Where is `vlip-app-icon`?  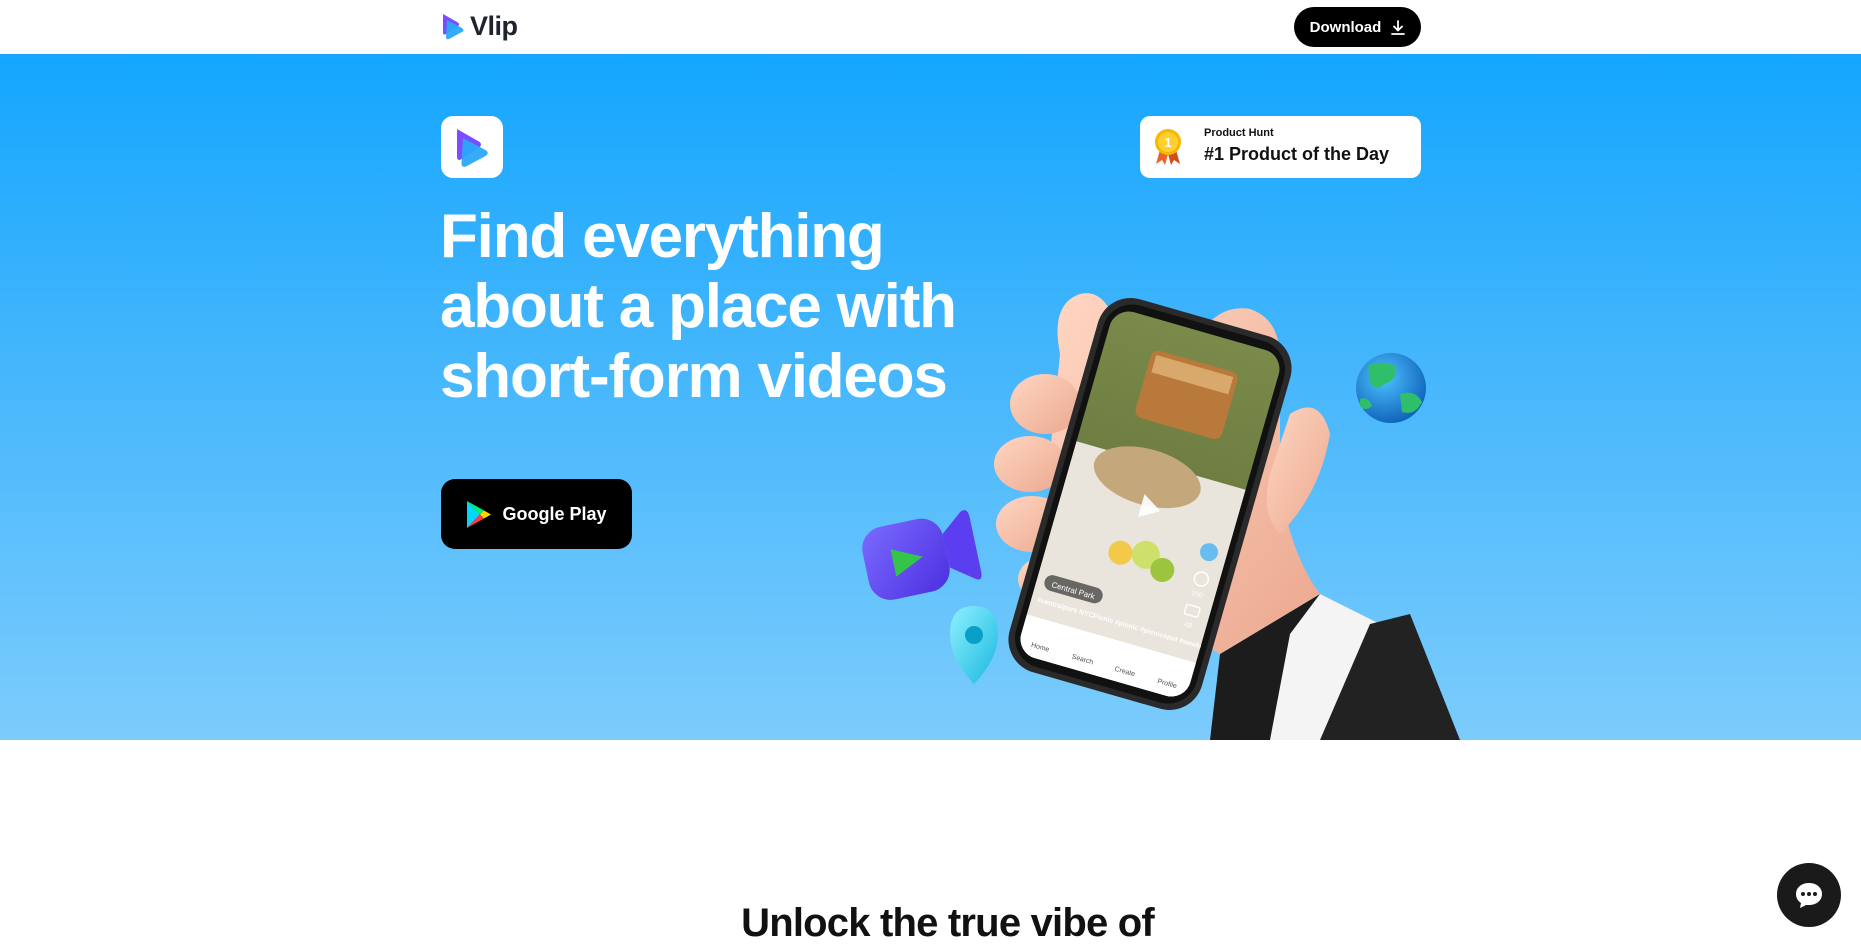 vlip-app-icon is located at coordinates (472, 148).